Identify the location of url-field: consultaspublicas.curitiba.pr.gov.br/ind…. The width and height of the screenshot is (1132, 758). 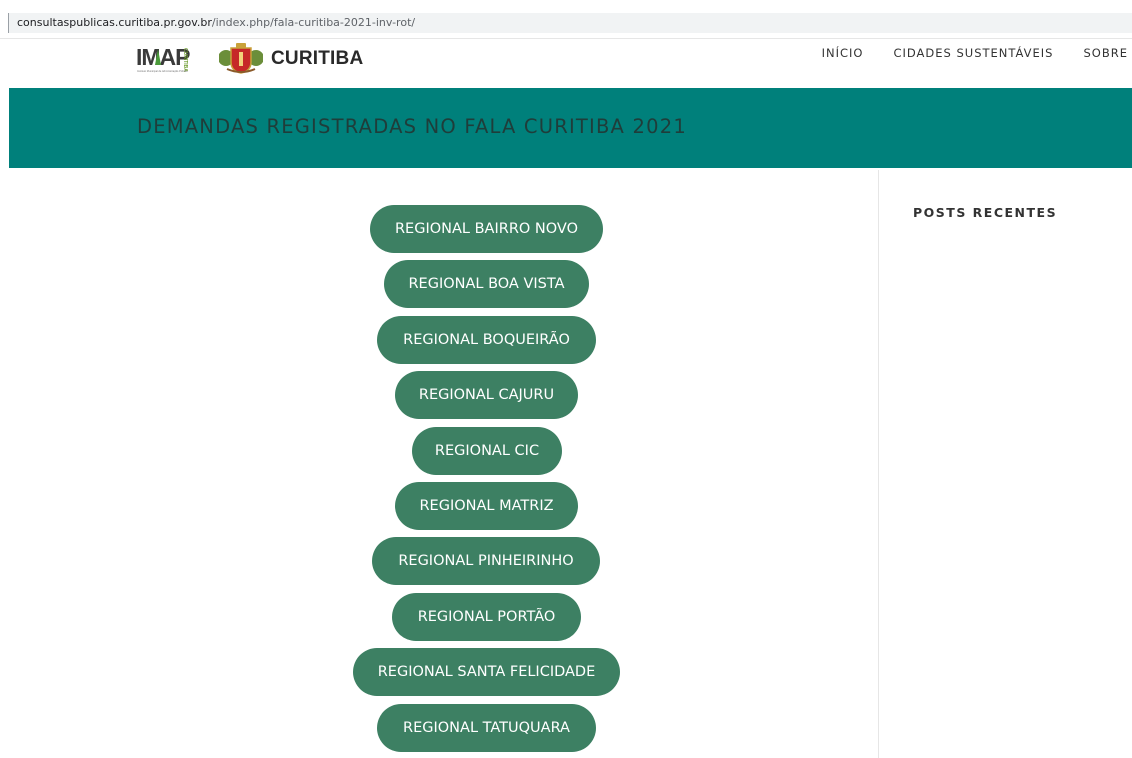
(570, 23).